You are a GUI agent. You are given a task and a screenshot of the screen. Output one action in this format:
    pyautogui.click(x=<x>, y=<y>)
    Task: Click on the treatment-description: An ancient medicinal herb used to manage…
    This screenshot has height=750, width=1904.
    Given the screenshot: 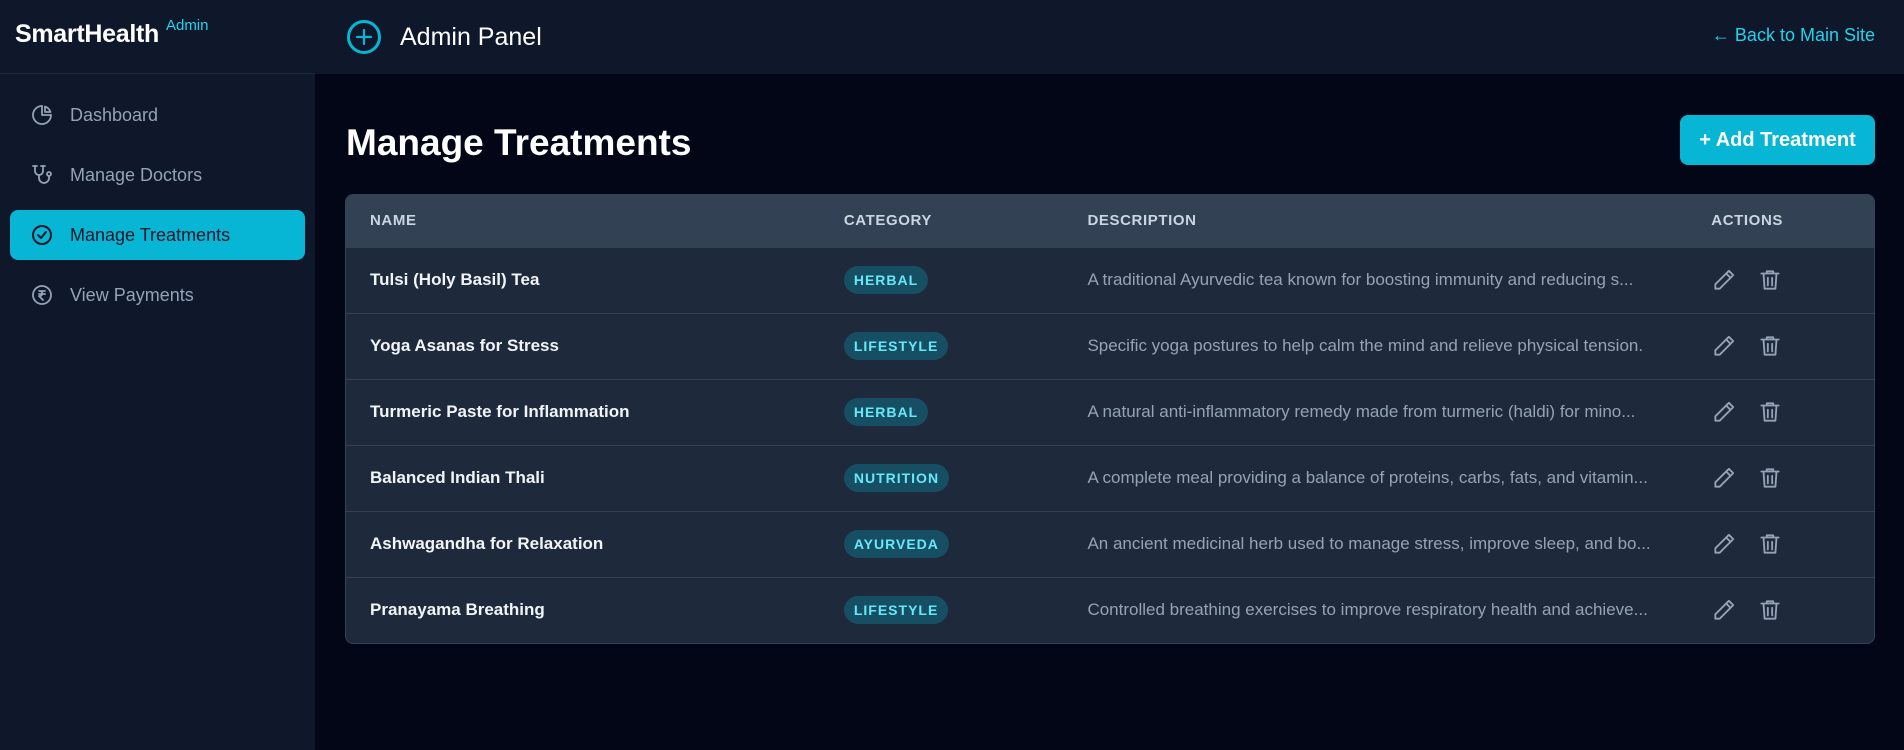 What is the action you would take?
    pyautogui.click(x=1369, y=543)
    